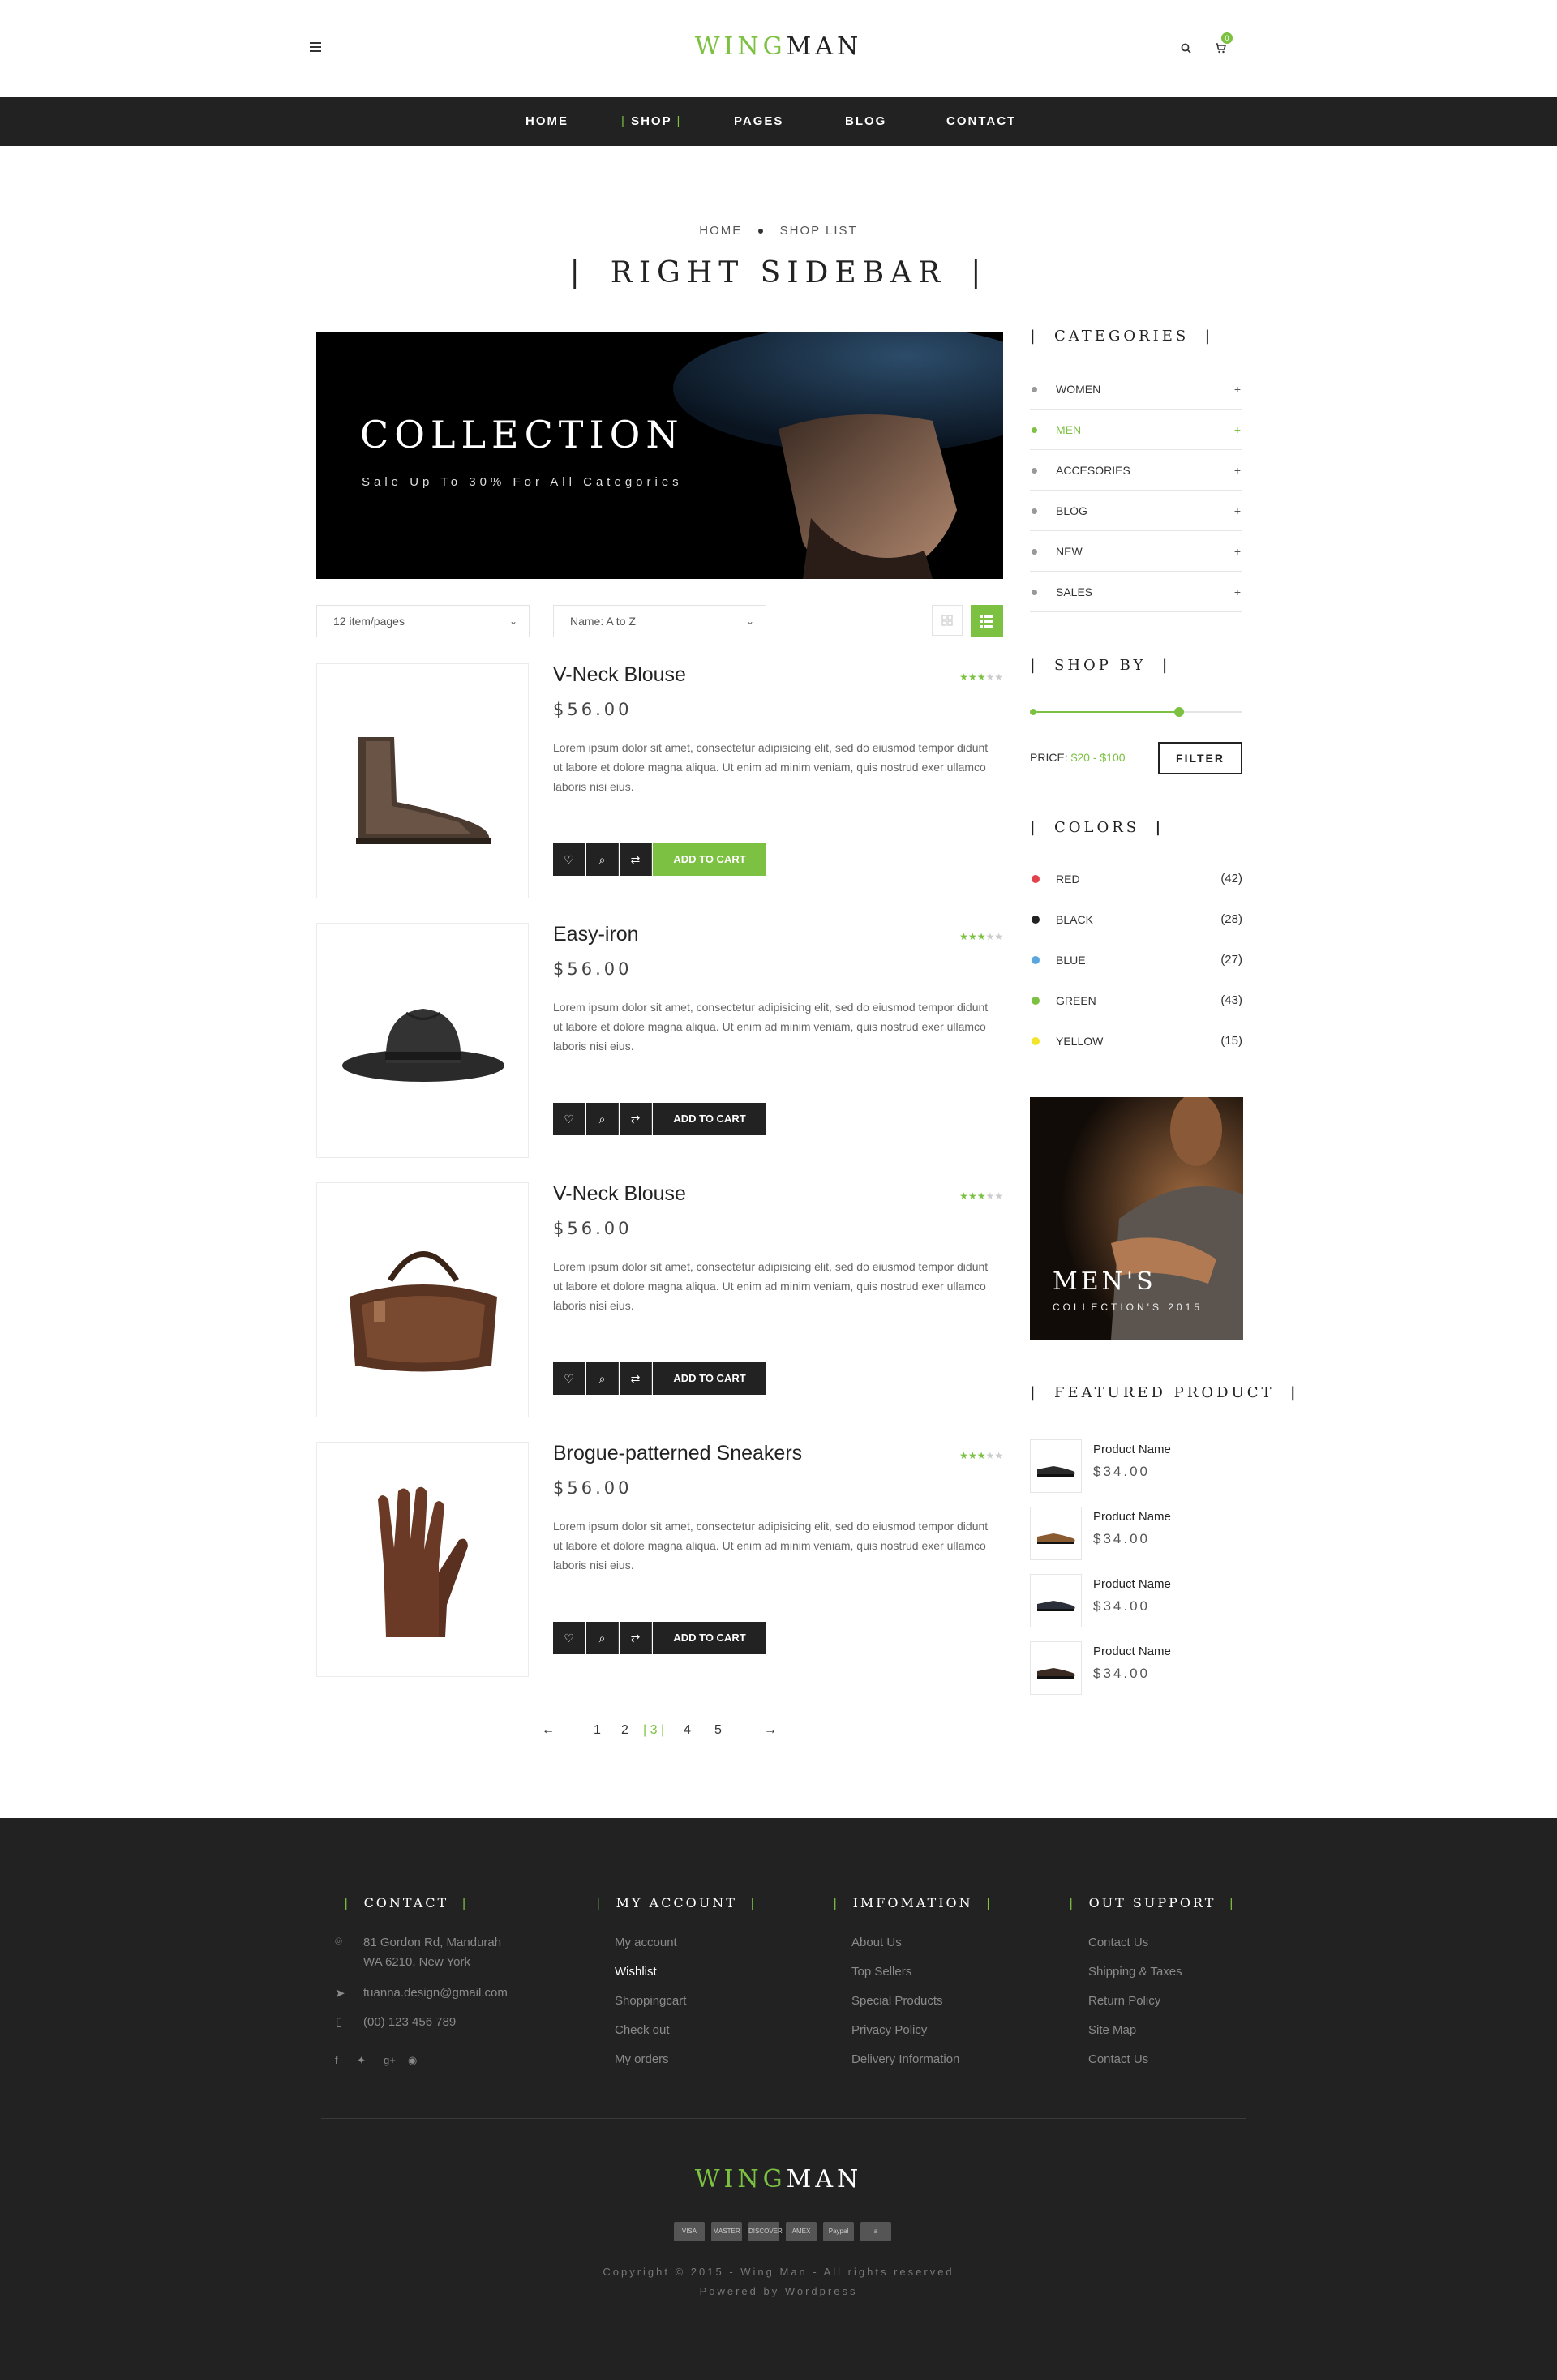 The image size is (1557, 2380). I want to click on footer-link: Return Policy, so click(1124, 2001).